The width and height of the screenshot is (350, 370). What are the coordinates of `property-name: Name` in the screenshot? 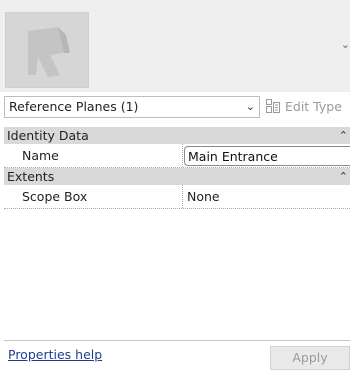 It's located at (40, 155).